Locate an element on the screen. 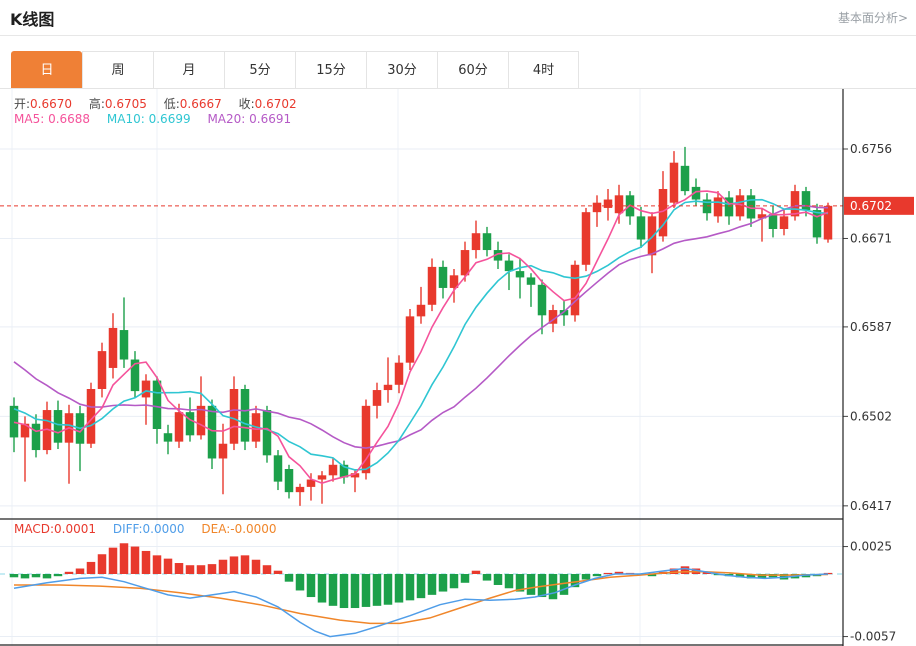 The width and height of the screenshot is (916, 646). diff-value: 0.0000 is located at coordinates (163, 529).